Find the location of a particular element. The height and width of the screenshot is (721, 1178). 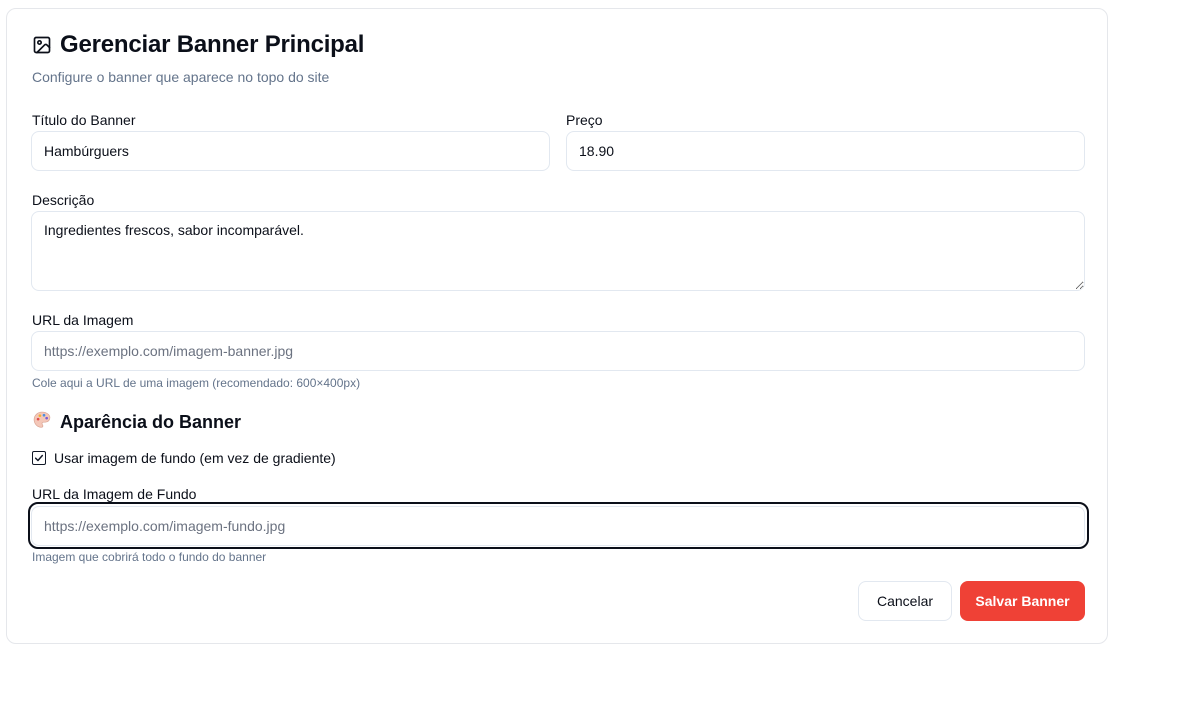

price-label: Preço is located at coordinates (584, 120).